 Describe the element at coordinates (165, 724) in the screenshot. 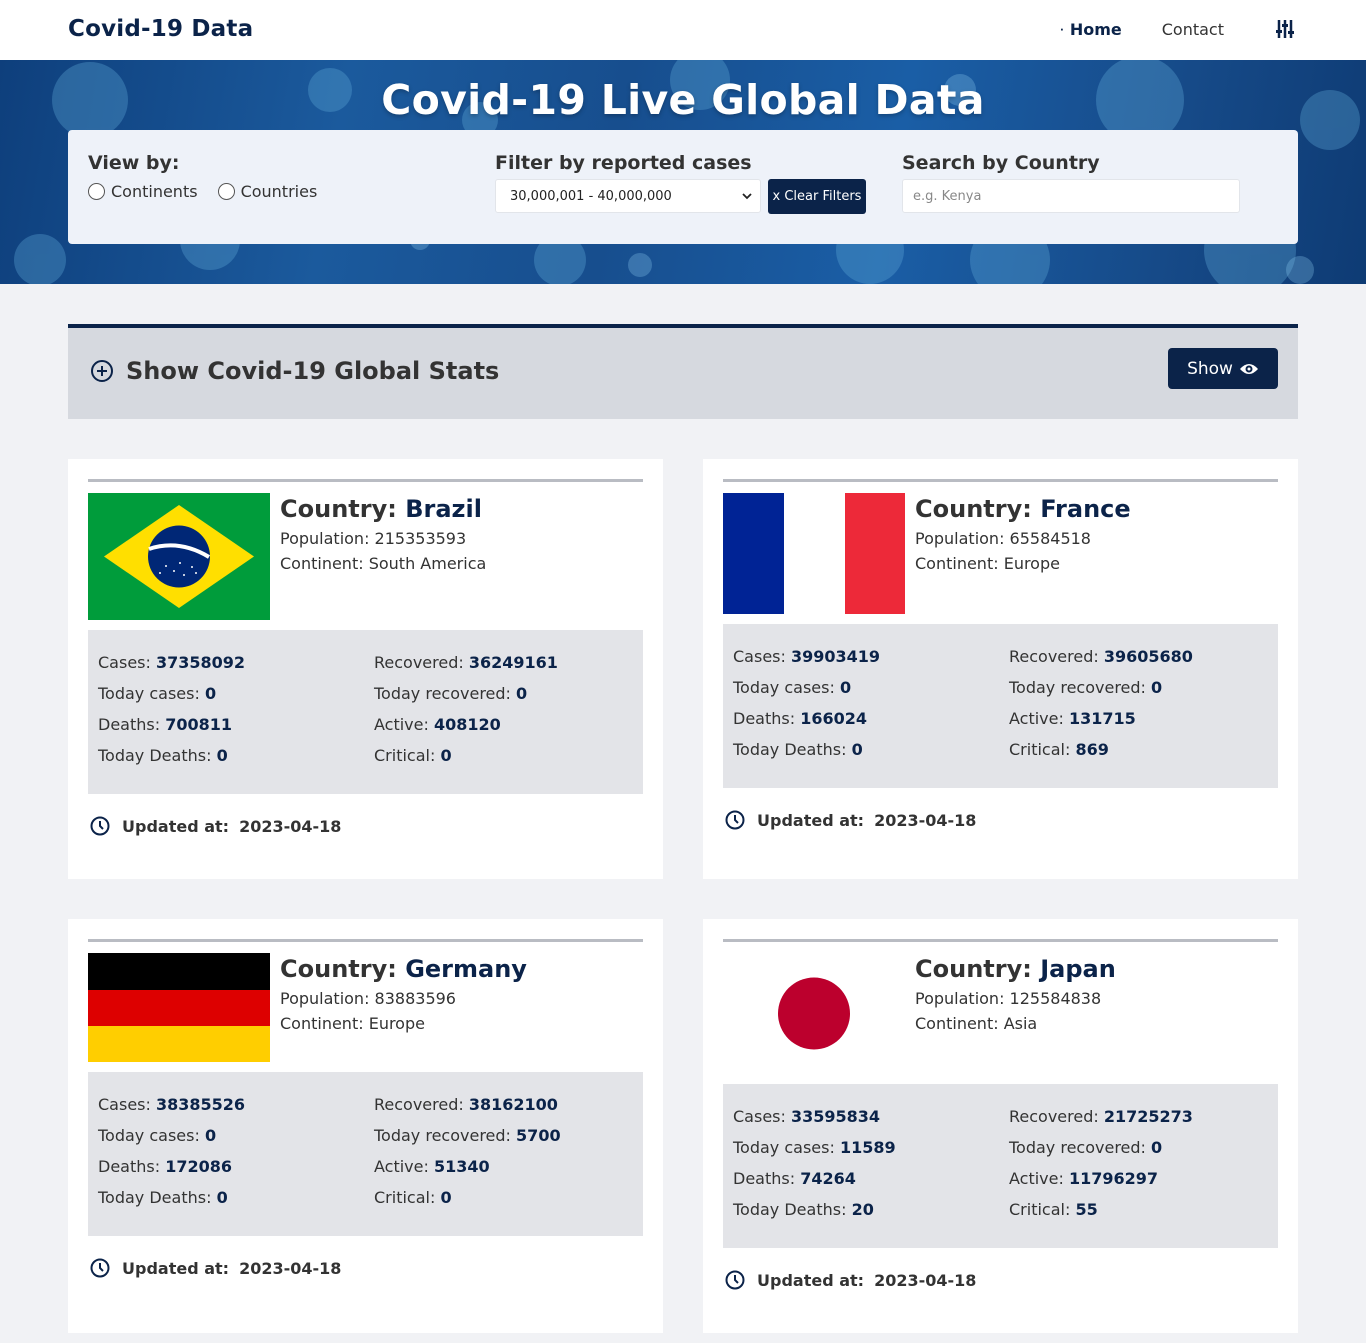

I see `deaths-stat: Deaths: 700811` at that location.